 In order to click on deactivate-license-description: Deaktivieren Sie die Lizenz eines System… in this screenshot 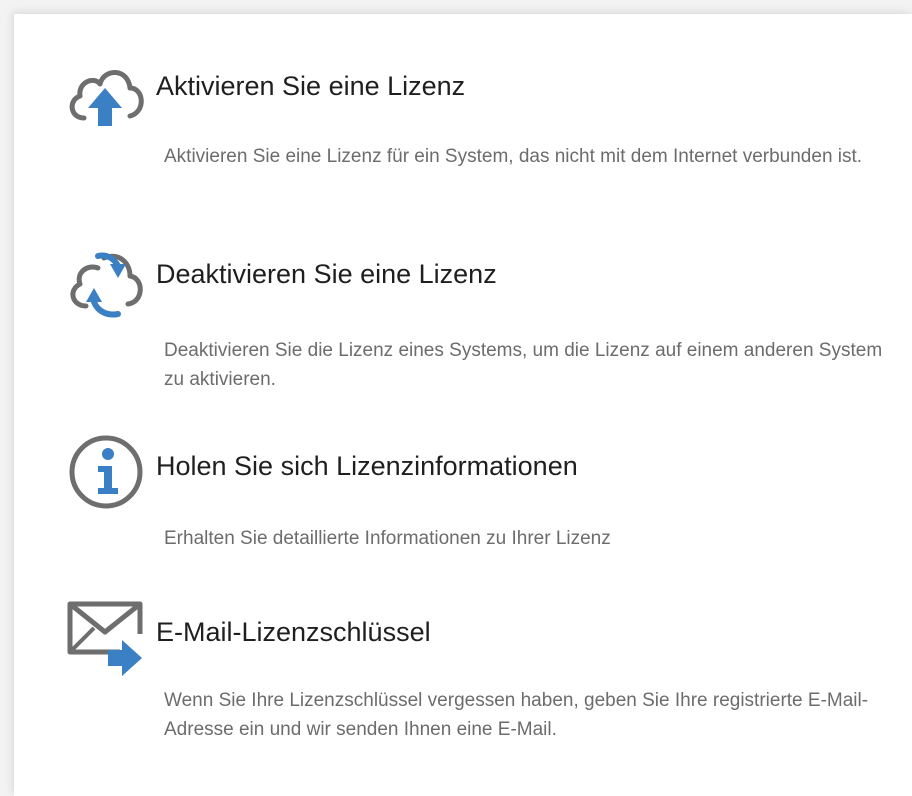, I will do `click(523, 365)`.